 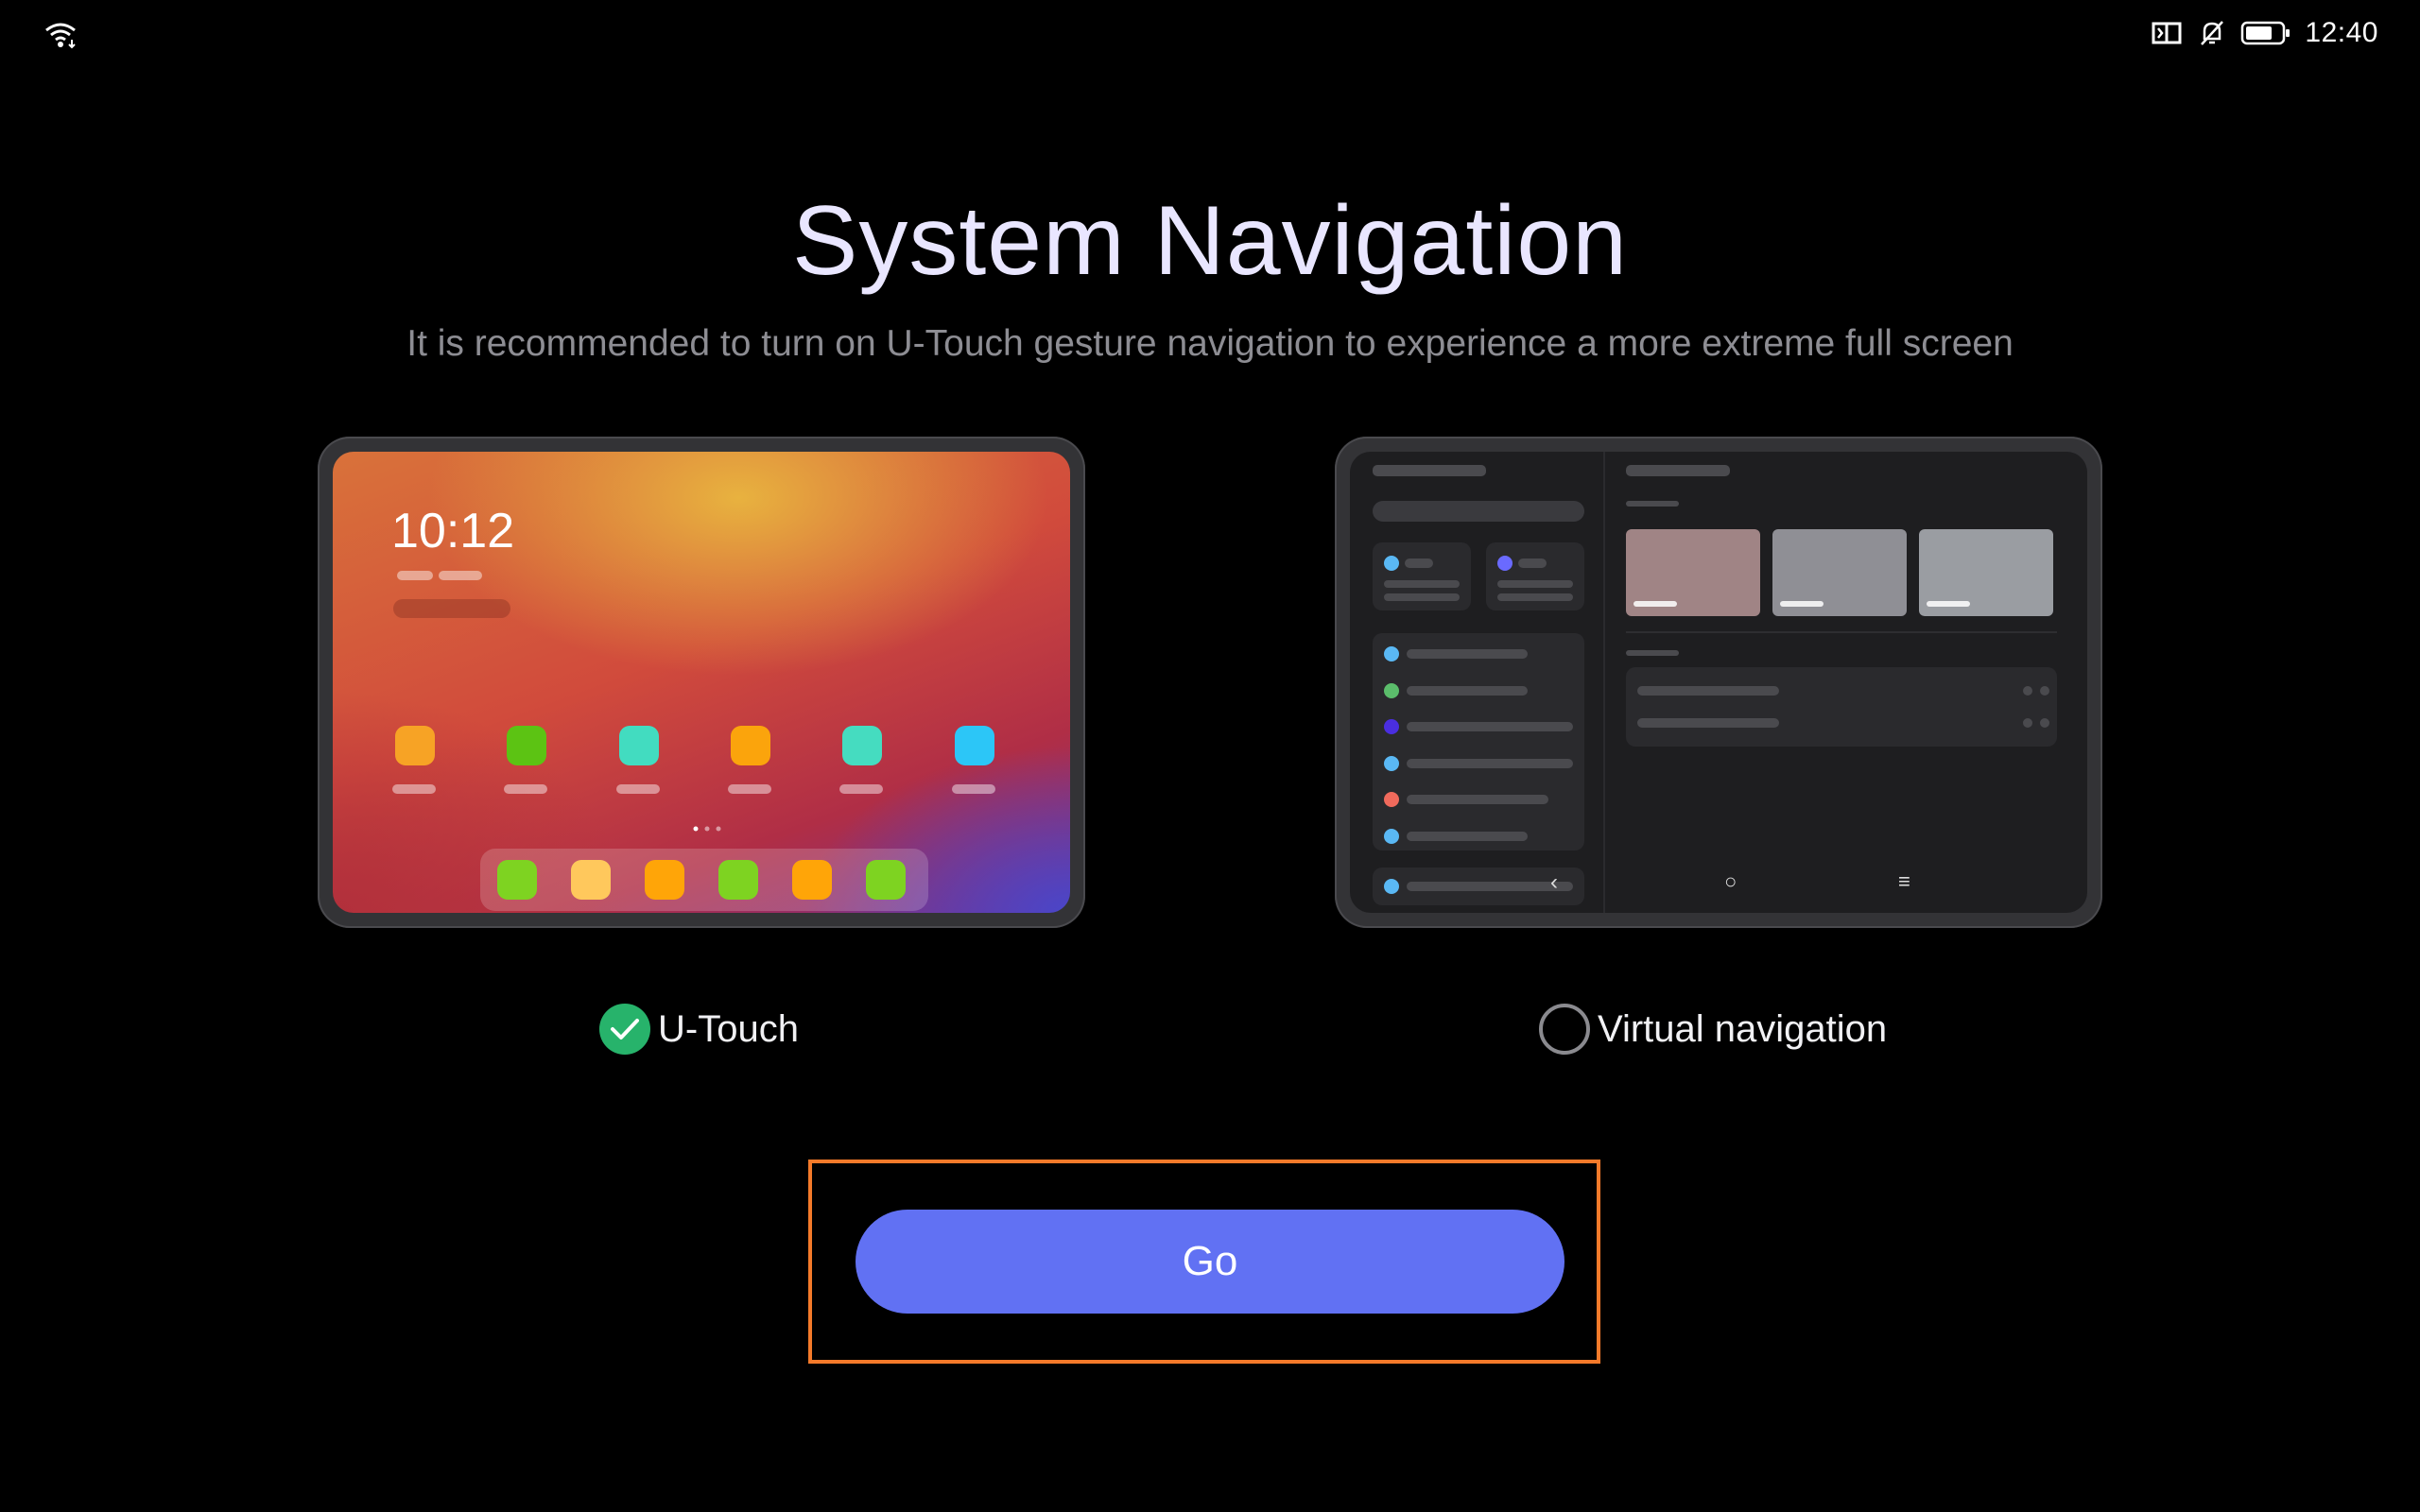 I want to click on utouch-preview-screen: 10:12, so click(x=701, y=682).